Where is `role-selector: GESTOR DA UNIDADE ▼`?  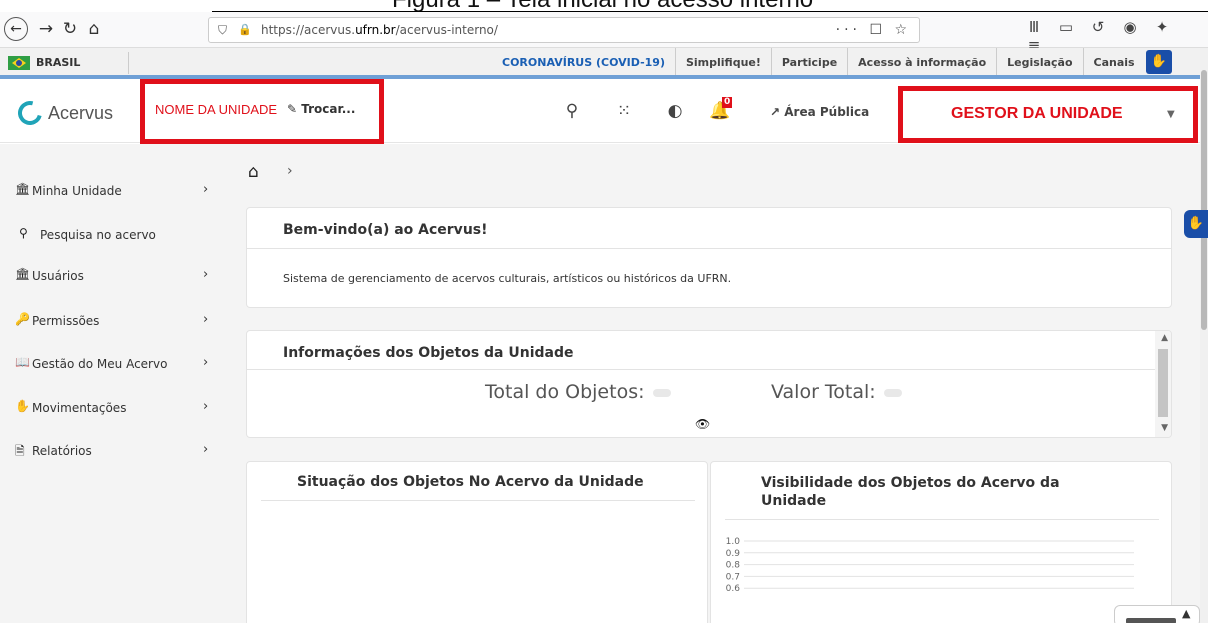 role-selector: GESTOR DA UNIDADE ▼ is located at coordinates (1048, 114).